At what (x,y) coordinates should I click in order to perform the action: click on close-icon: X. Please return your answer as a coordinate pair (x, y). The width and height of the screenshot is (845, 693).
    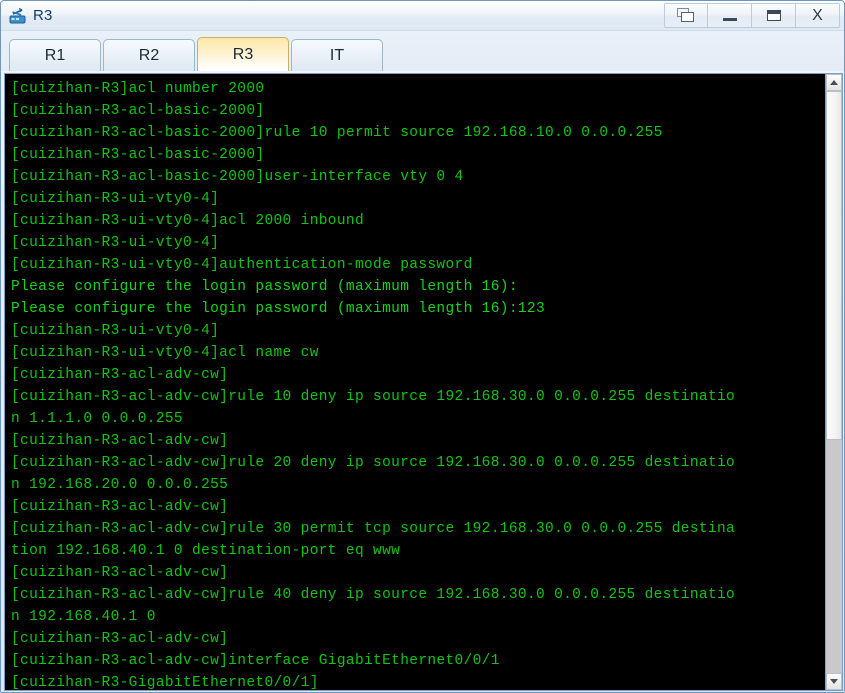
    Looking at the image, I should click on (817, 15).